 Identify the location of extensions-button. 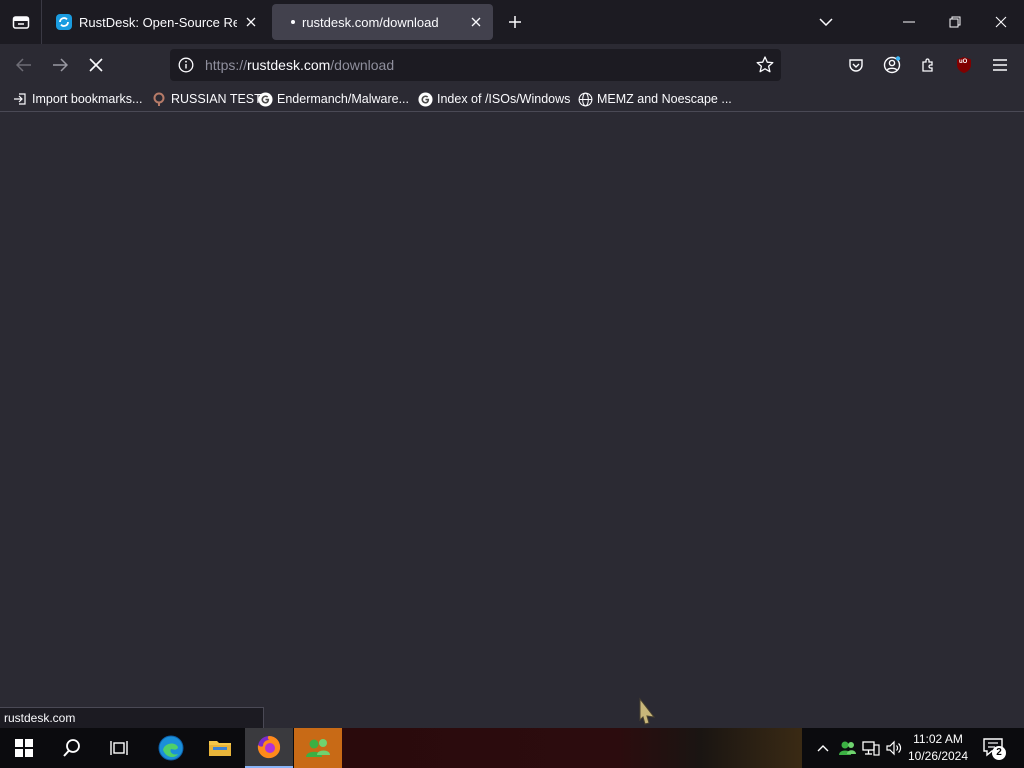
(928, 65).